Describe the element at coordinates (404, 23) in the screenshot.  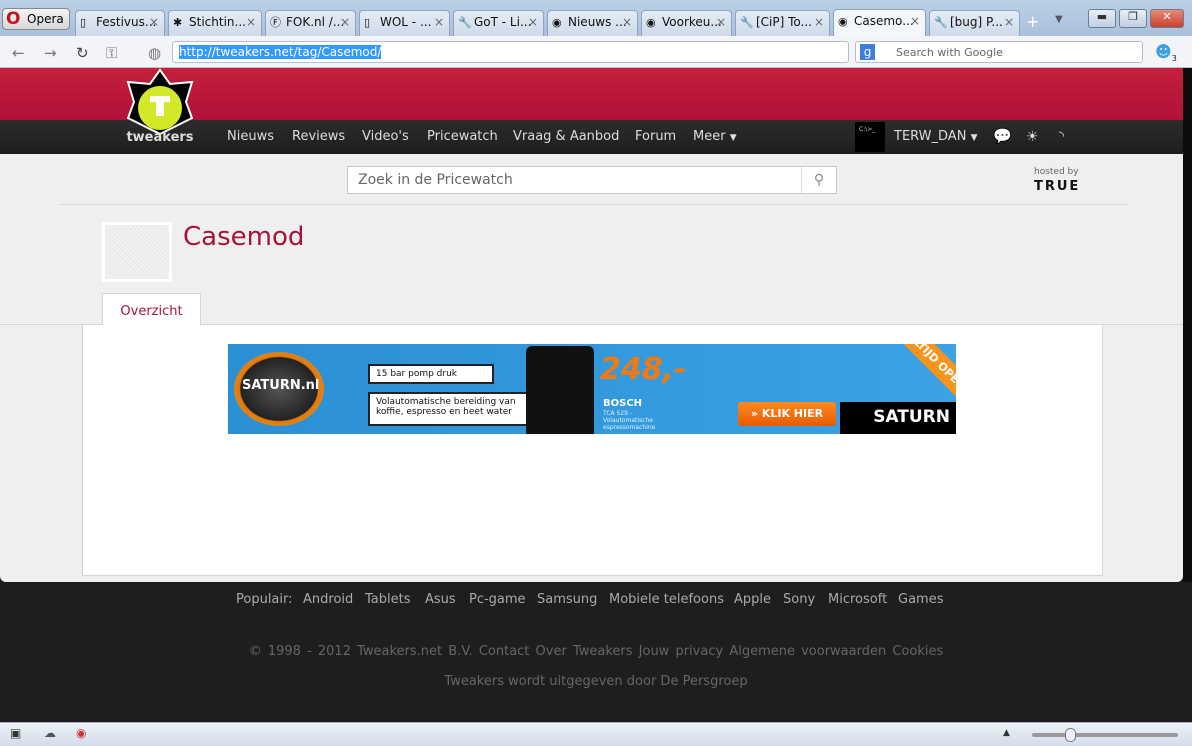
I see `browser-tab: ▯ WOL - ... ×` at that location.